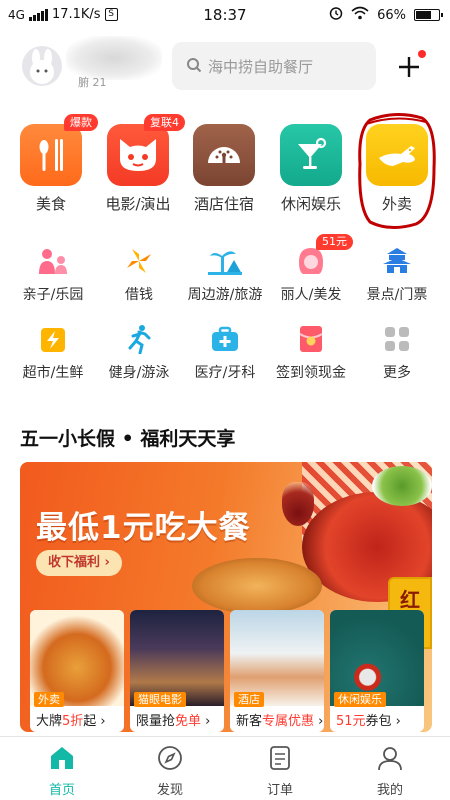  What do you see at coordinates (139, 295) in the screenshot?
I see `service-label: 借钱` at bounding box center [139, 295].